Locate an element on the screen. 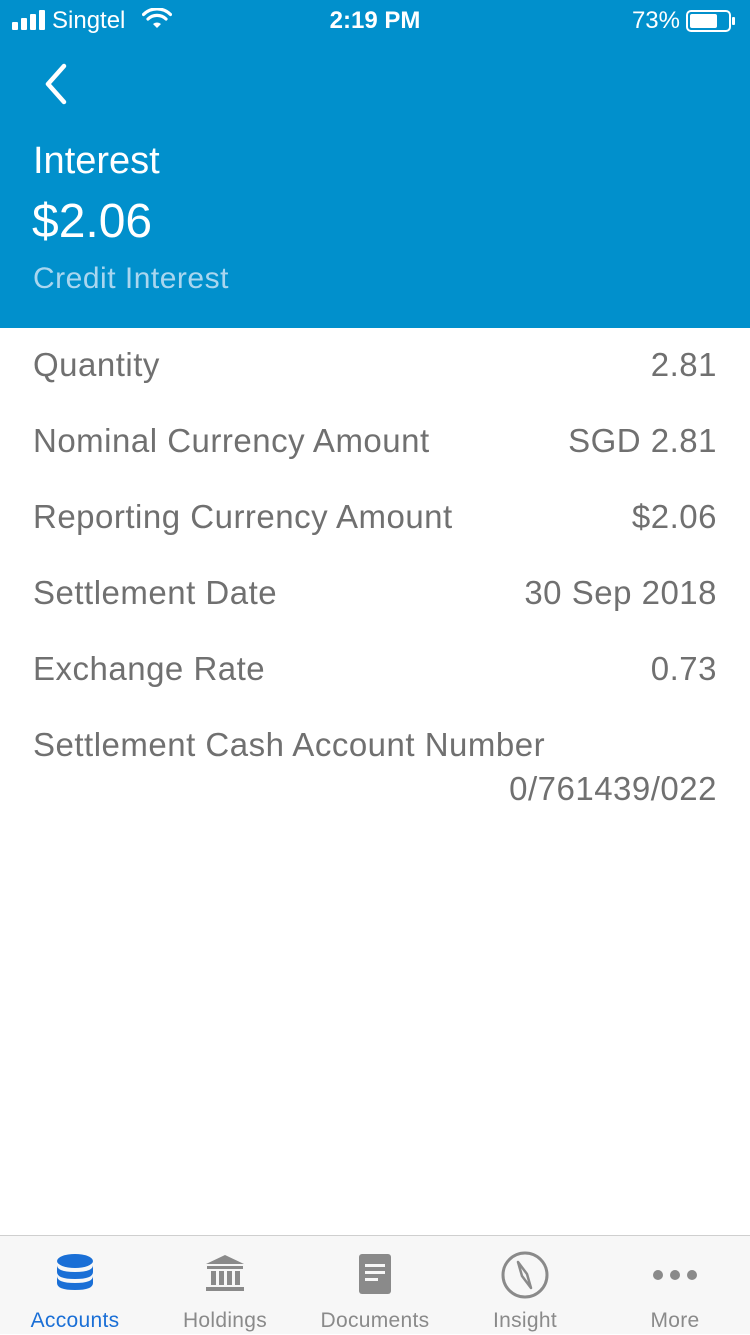  detail-row-reporting-currency-amount: Reporting Currency Amount $2.06 is located at coordinates (375, 528).